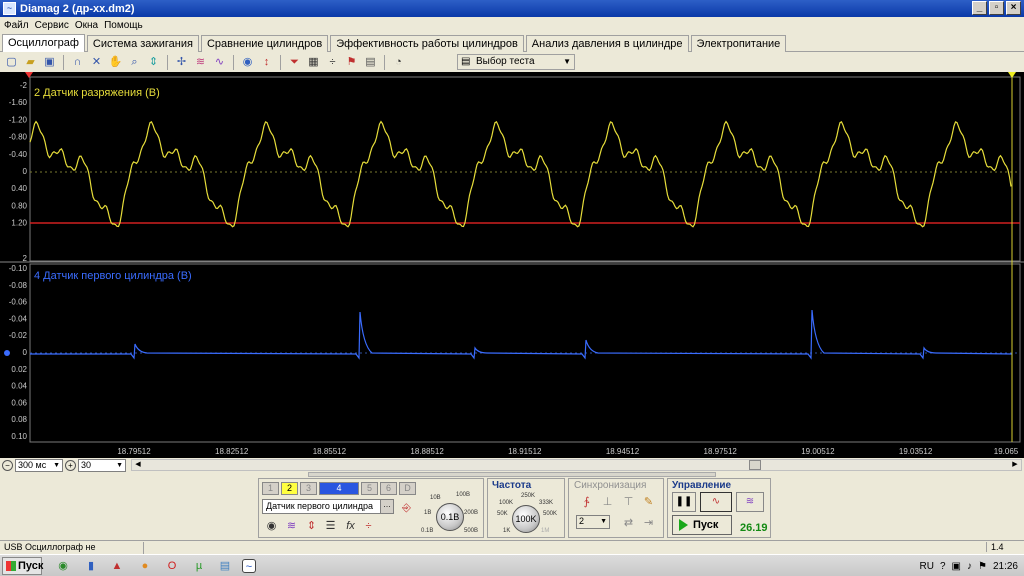 This screenshot has height=576, width=1024. I want to click on app-red-icon: ▲, so click(117, 566).